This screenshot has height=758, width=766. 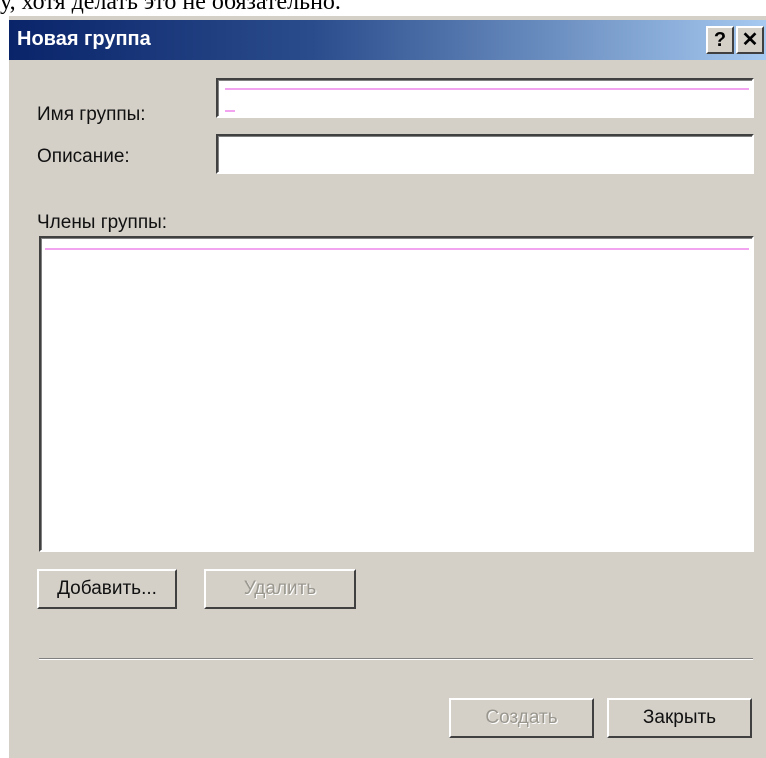 I want to click on close-window-button: ✕, so click(x=750, y=40).